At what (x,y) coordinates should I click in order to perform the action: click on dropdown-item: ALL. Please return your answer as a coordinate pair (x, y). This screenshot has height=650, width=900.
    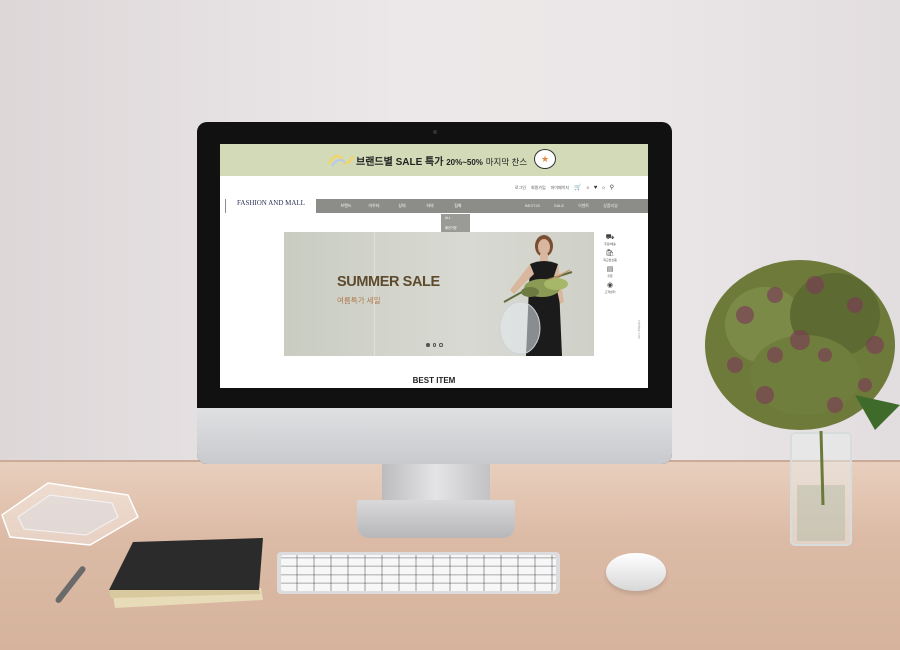
    Looking at the image, I should click on (455, 218).